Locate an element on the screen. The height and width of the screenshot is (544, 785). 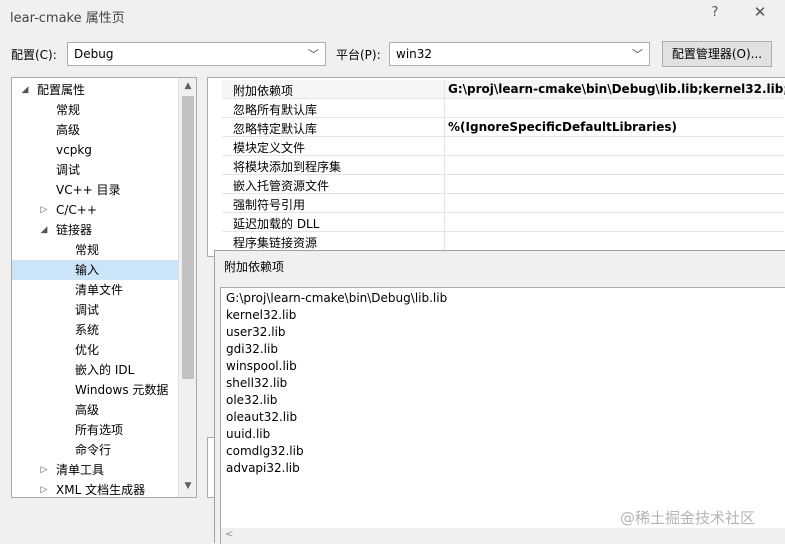
tree-item: 嵌入的 IDL is located at coordinates (95, 370).